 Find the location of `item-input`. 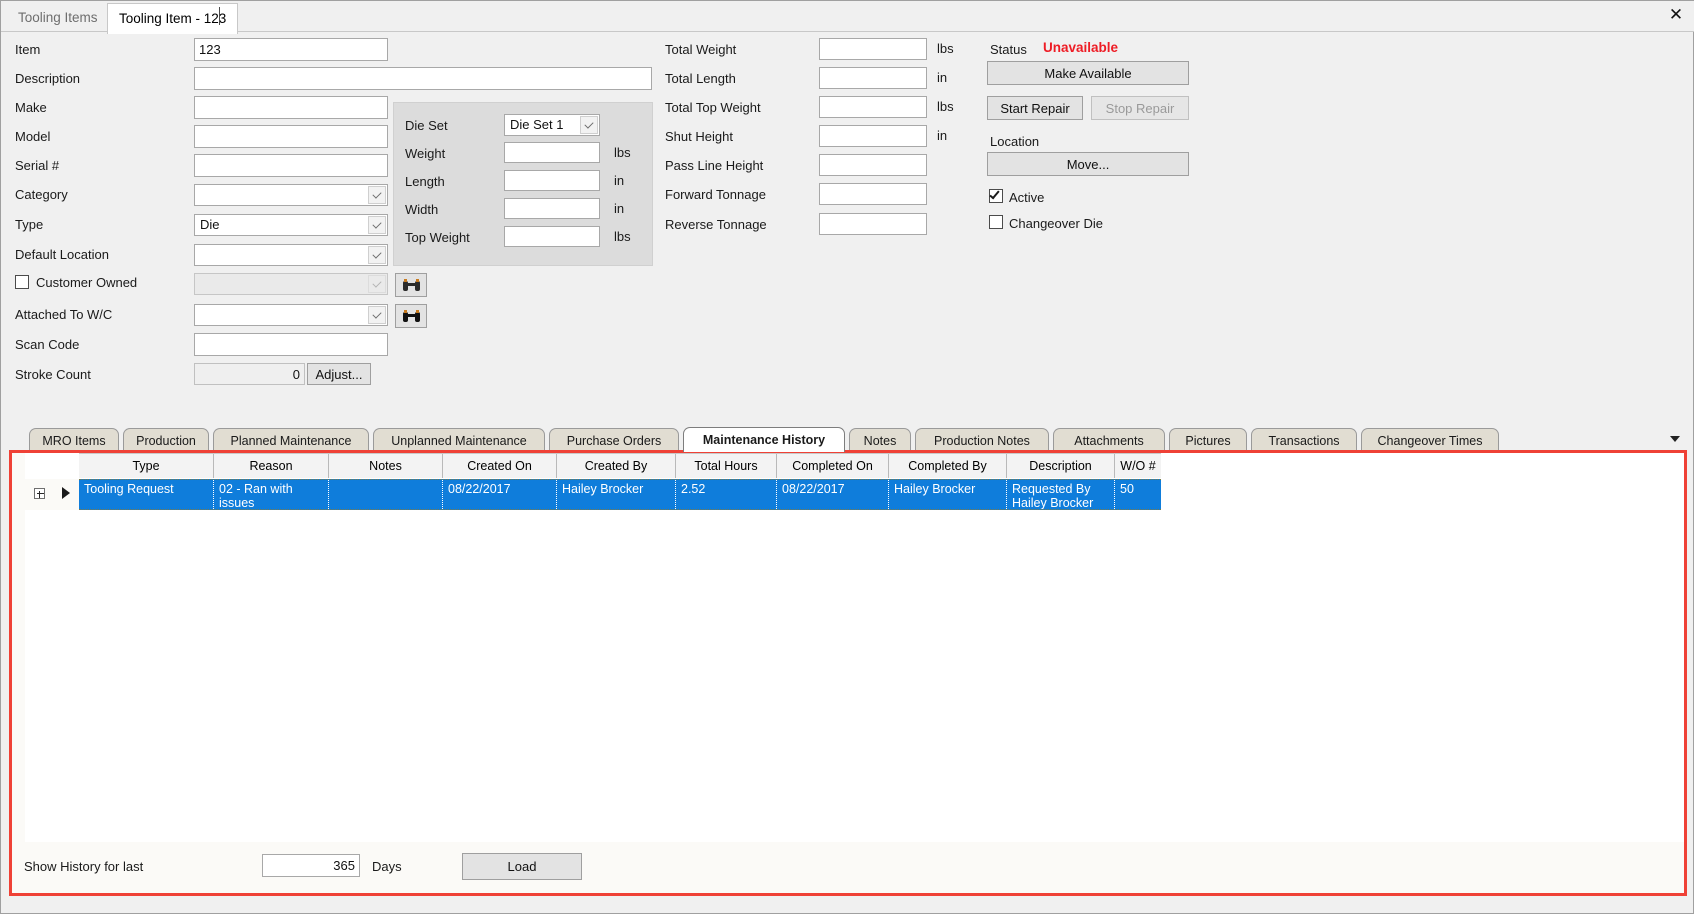

item-input is located at coordinates (291, 49).